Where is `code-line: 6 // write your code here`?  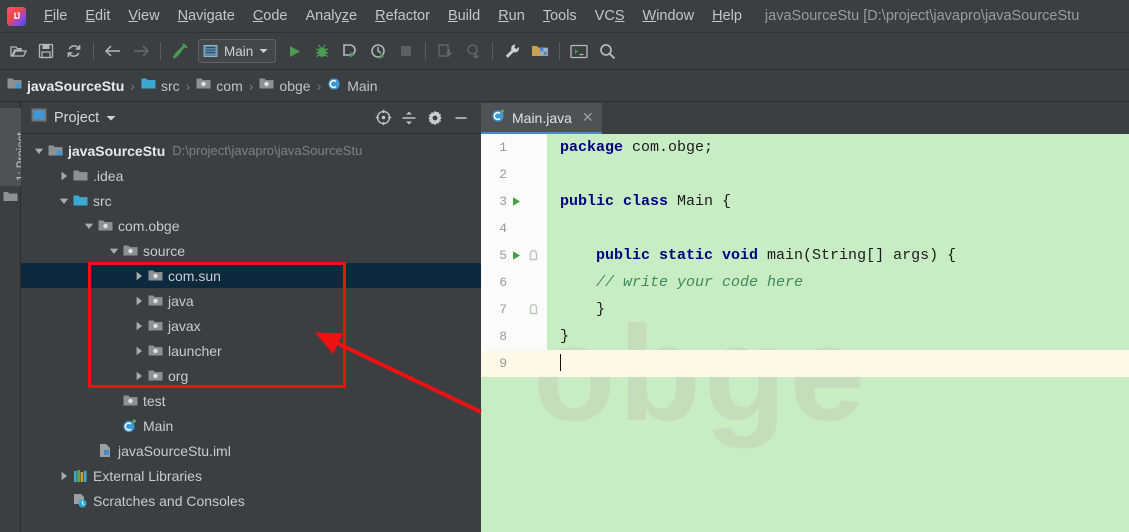
code-line: 6 // write your code here is located at coordinates (805, 282).